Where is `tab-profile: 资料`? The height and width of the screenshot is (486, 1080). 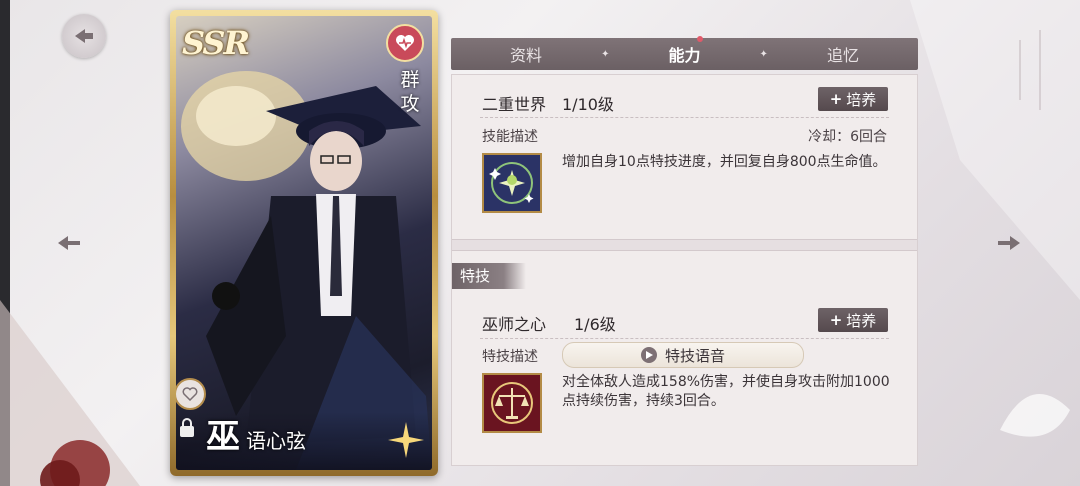 tab-profile: 资料 is located at coordinates (526, 54).